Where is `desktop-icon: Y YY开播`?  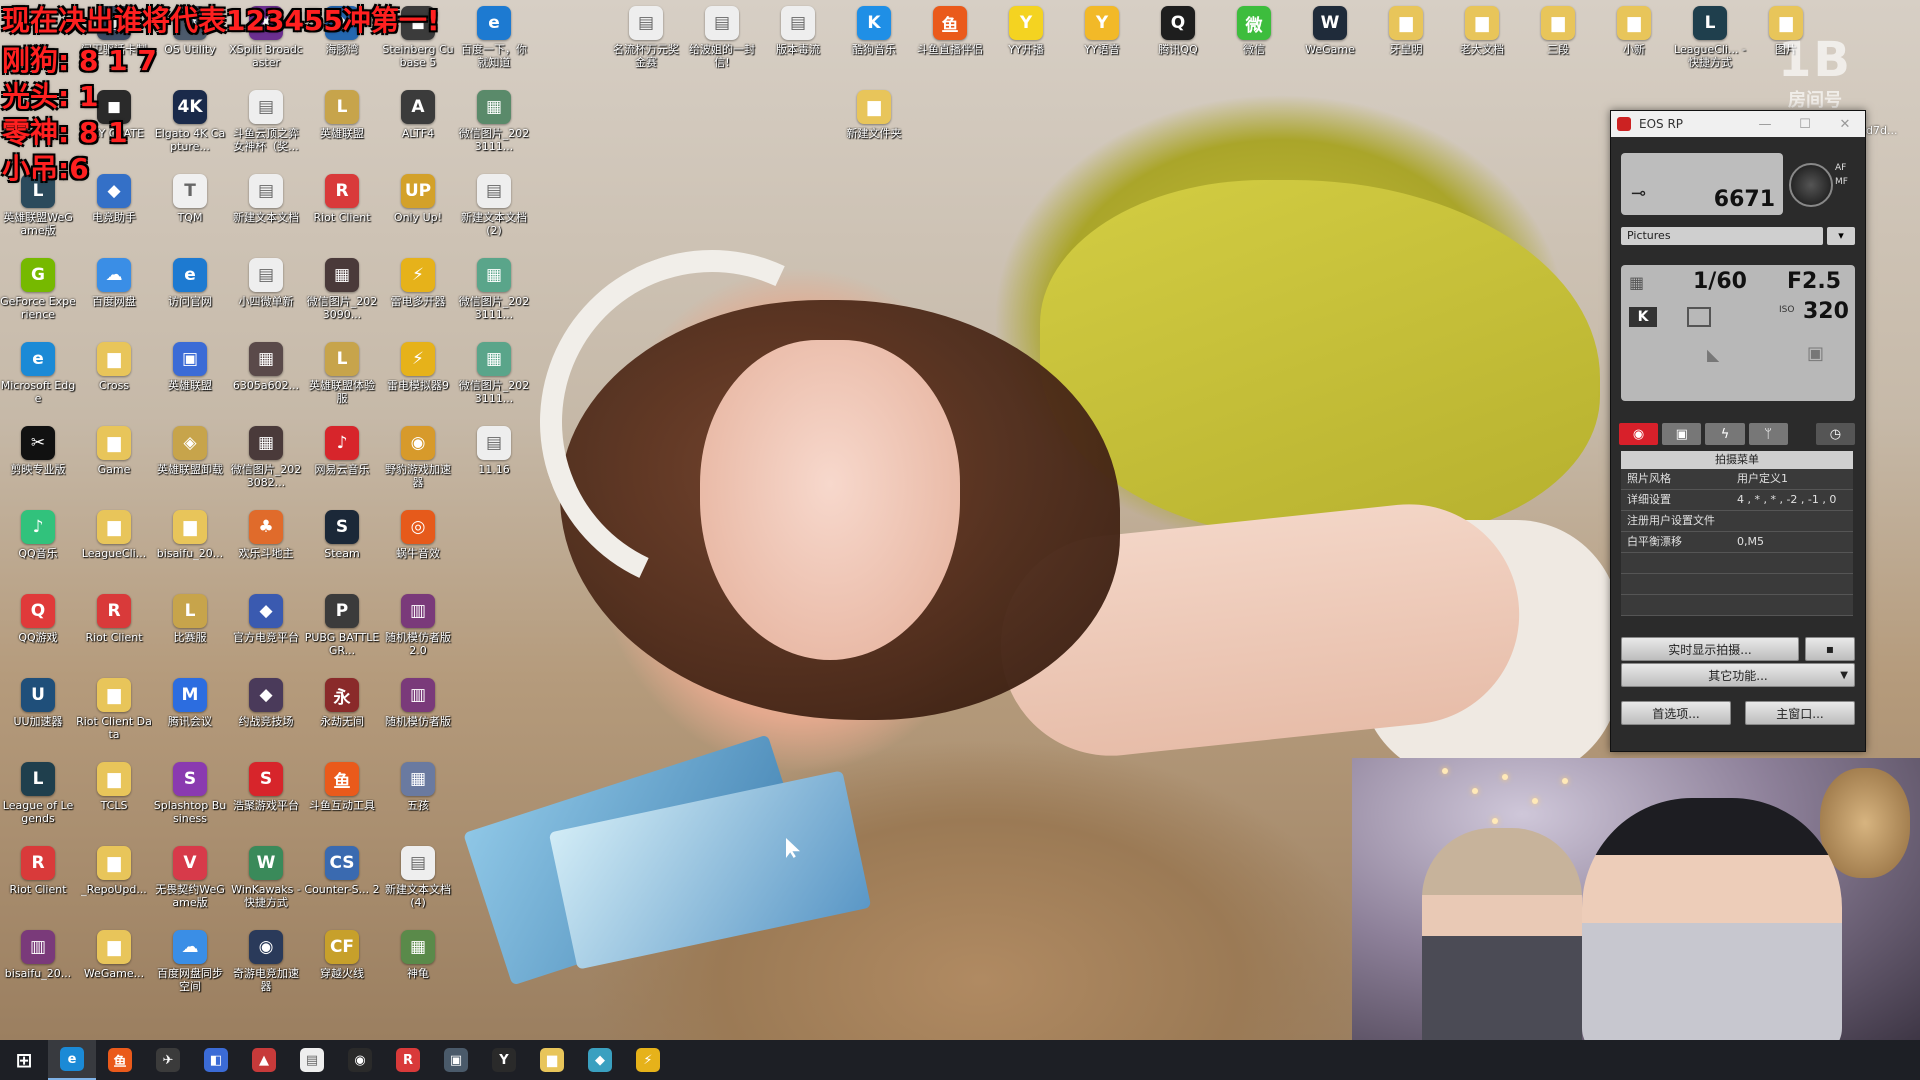
desktop-icon: Y YY开播 is located at coordinates (1026, 48).